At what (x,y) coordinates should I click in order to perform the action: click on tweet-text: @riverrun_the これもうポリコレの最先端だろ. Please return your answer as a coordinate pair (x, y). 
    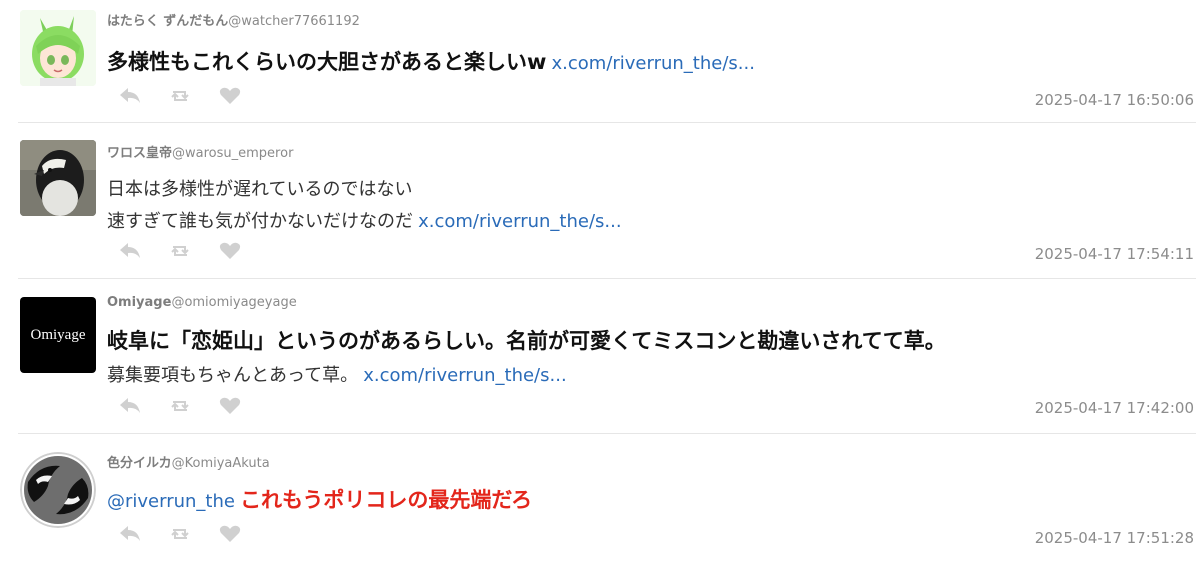
    Looking at the image, I should click on (319, 499).